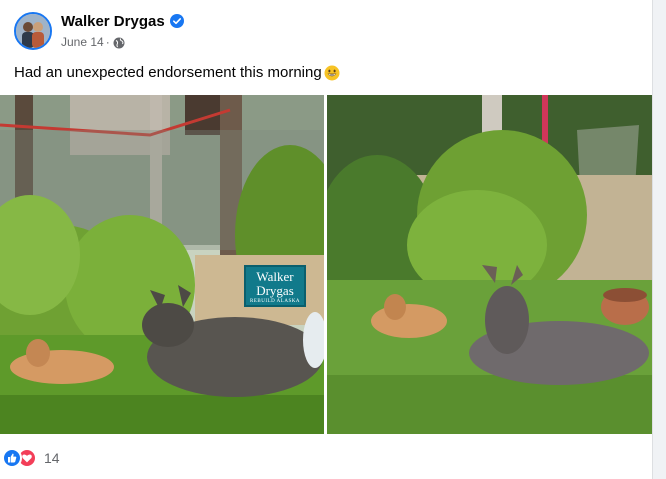 Image resolution: width=666 pixels, height=479 pixels. What do you see at coordinates (12, 458) in the screenshot?
I see `like-icon` at bounding box center [12, 458].